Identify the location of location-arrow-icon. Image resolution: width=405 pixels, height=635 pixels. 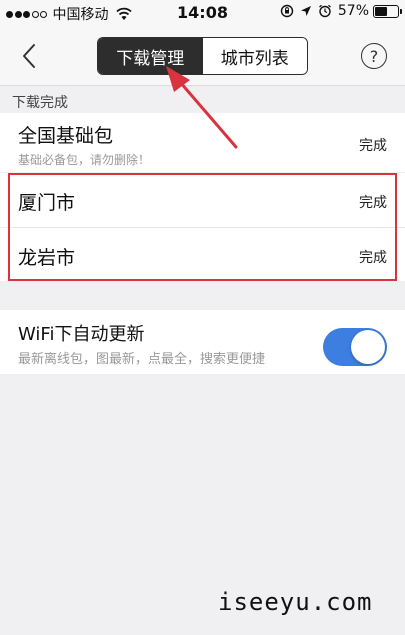
(305, 11).